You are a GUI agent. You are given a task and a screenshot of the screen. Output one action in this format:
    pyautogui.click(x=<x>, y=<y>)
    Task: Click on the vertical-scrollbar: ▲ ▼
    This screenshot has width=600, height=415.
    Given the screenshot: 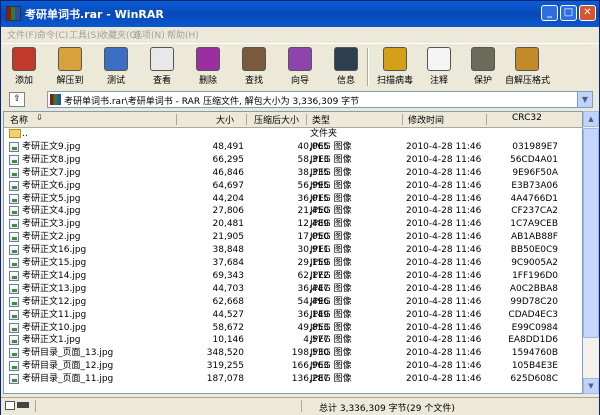 What is the action you would take?
    pyautogui.click(x=591, y=252)
    